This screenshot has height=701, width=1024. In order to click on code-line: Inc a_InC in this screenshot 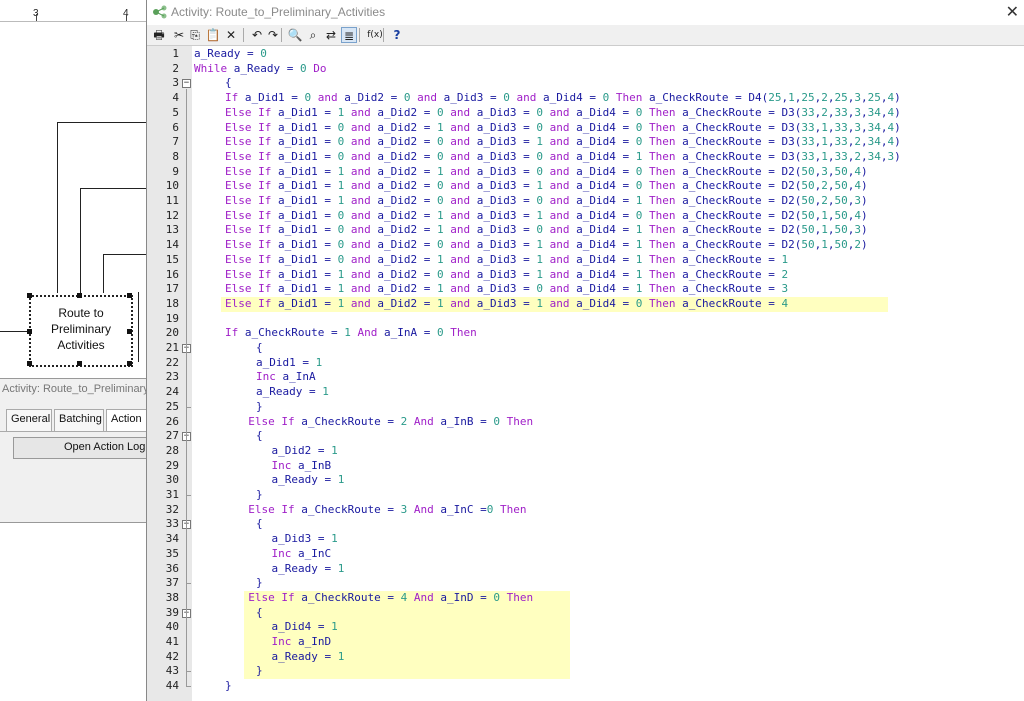, I will do `click(302, 554)`.